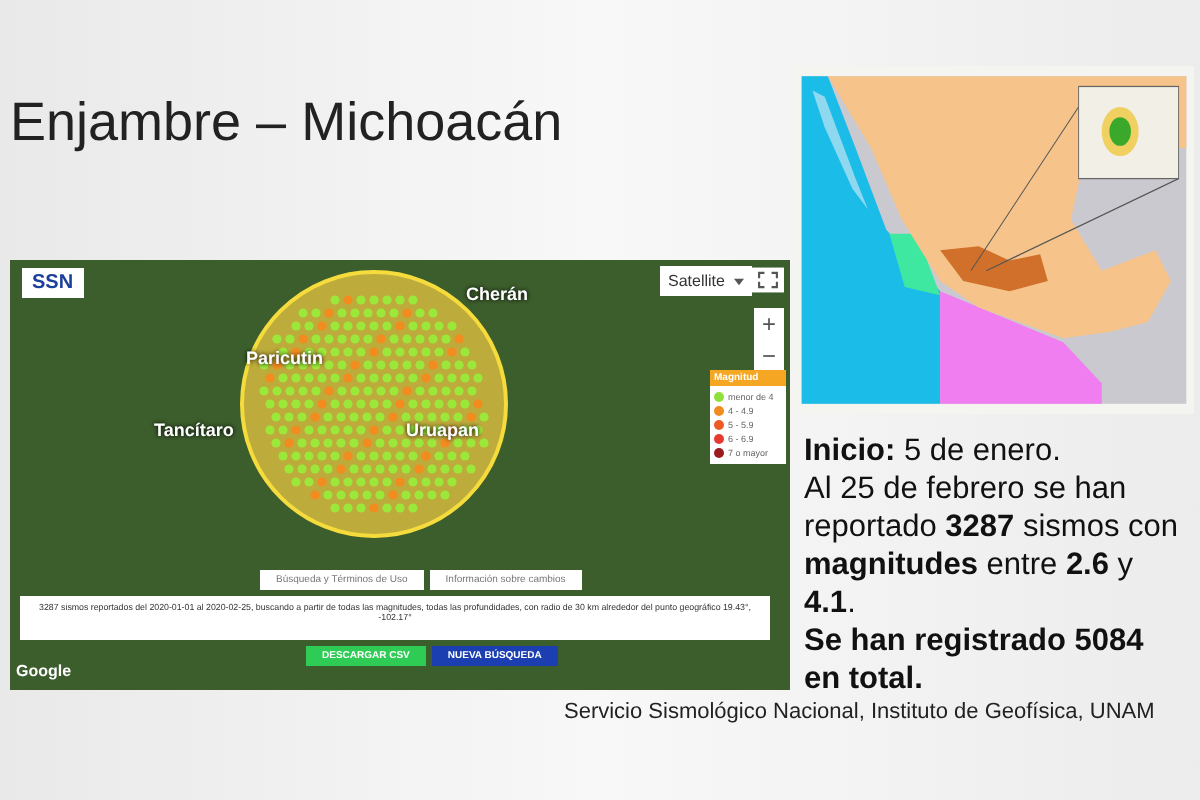 The width and height of the screenshot is (1200, 800). Describe the element at coordinates (933, 451) in the screenshot. I see `summary-paragraph: Inicio: 5 de enero.` at that location.